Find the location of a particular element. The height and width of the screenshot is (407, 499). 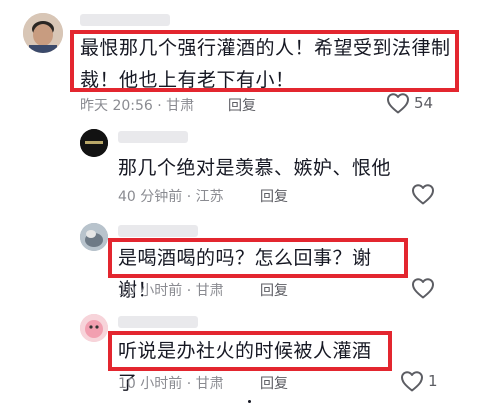

scroll-indicator-dot is located at coordinates (249, 401).